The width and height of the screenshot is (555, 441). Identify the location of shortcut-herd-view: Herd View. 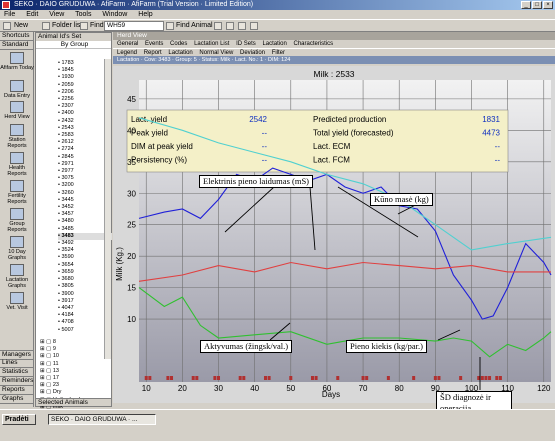
(17, 110).